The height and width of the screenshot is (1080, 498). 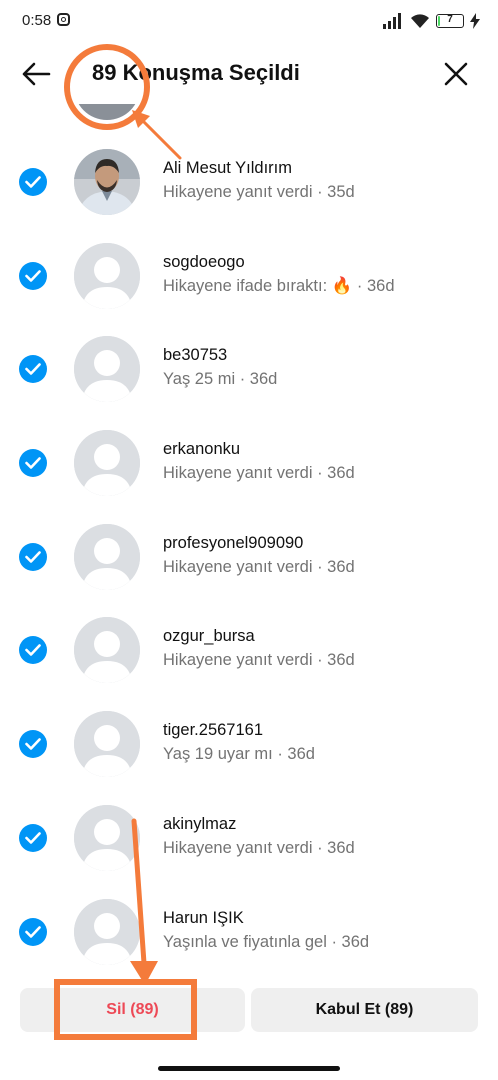 I want to click on charging-bolt-icon, so click(x=475, y=21).